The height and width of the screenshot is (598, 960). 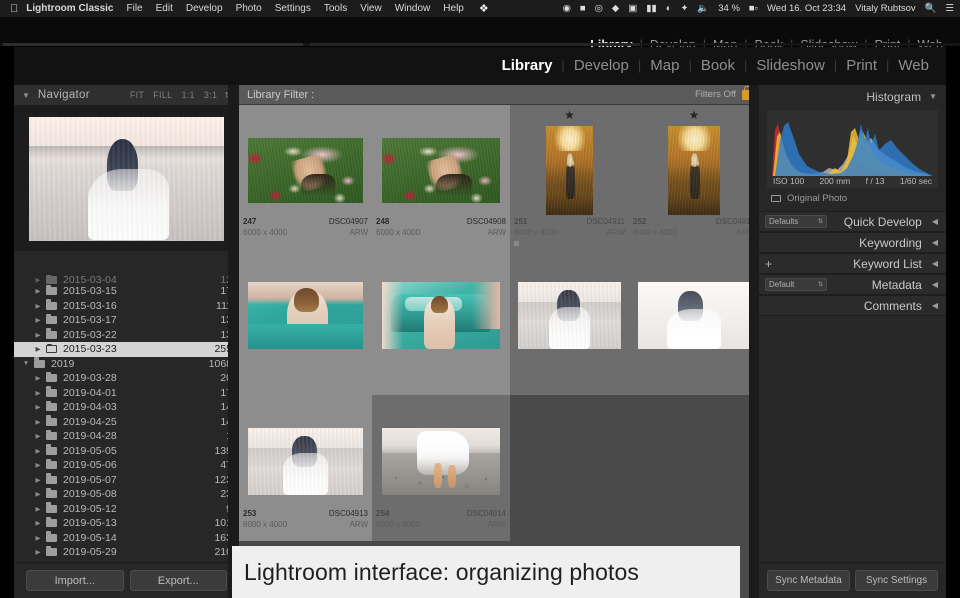 I want to click on module-print: Print, so click(x=861, y=65).